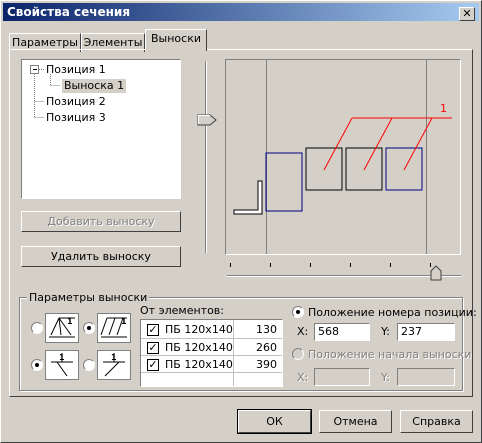  What do you see at coordinates (76, 102) in the screenshot?
I see `tree-item-position-2: Позиция 2` at bounding box center [76, 102].